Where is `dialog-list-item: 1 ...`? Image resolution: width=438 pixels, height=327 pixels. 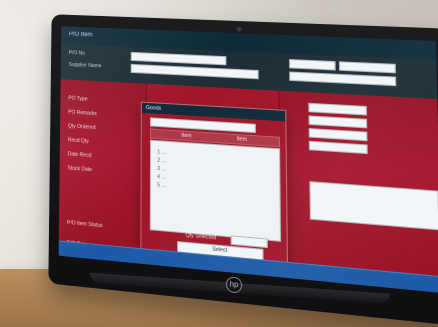
dialog-list-item: 1 ... is located at coordinates (161, 152).